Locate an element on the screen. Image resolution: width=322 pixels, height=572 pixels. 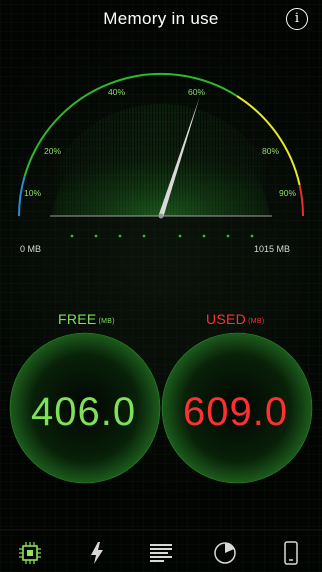
gauge-dots is located at coordinates (162, 236).